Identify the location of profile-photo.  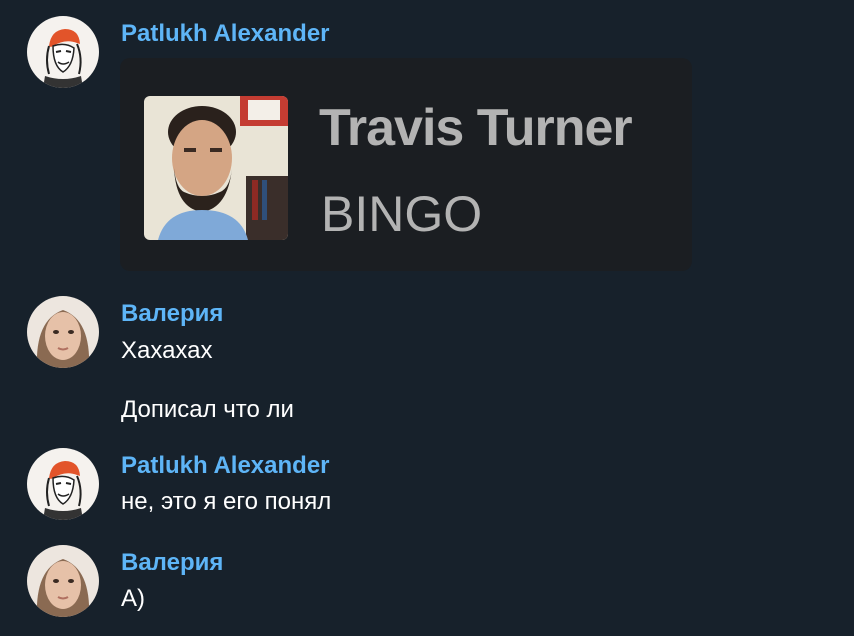
(216, 168).